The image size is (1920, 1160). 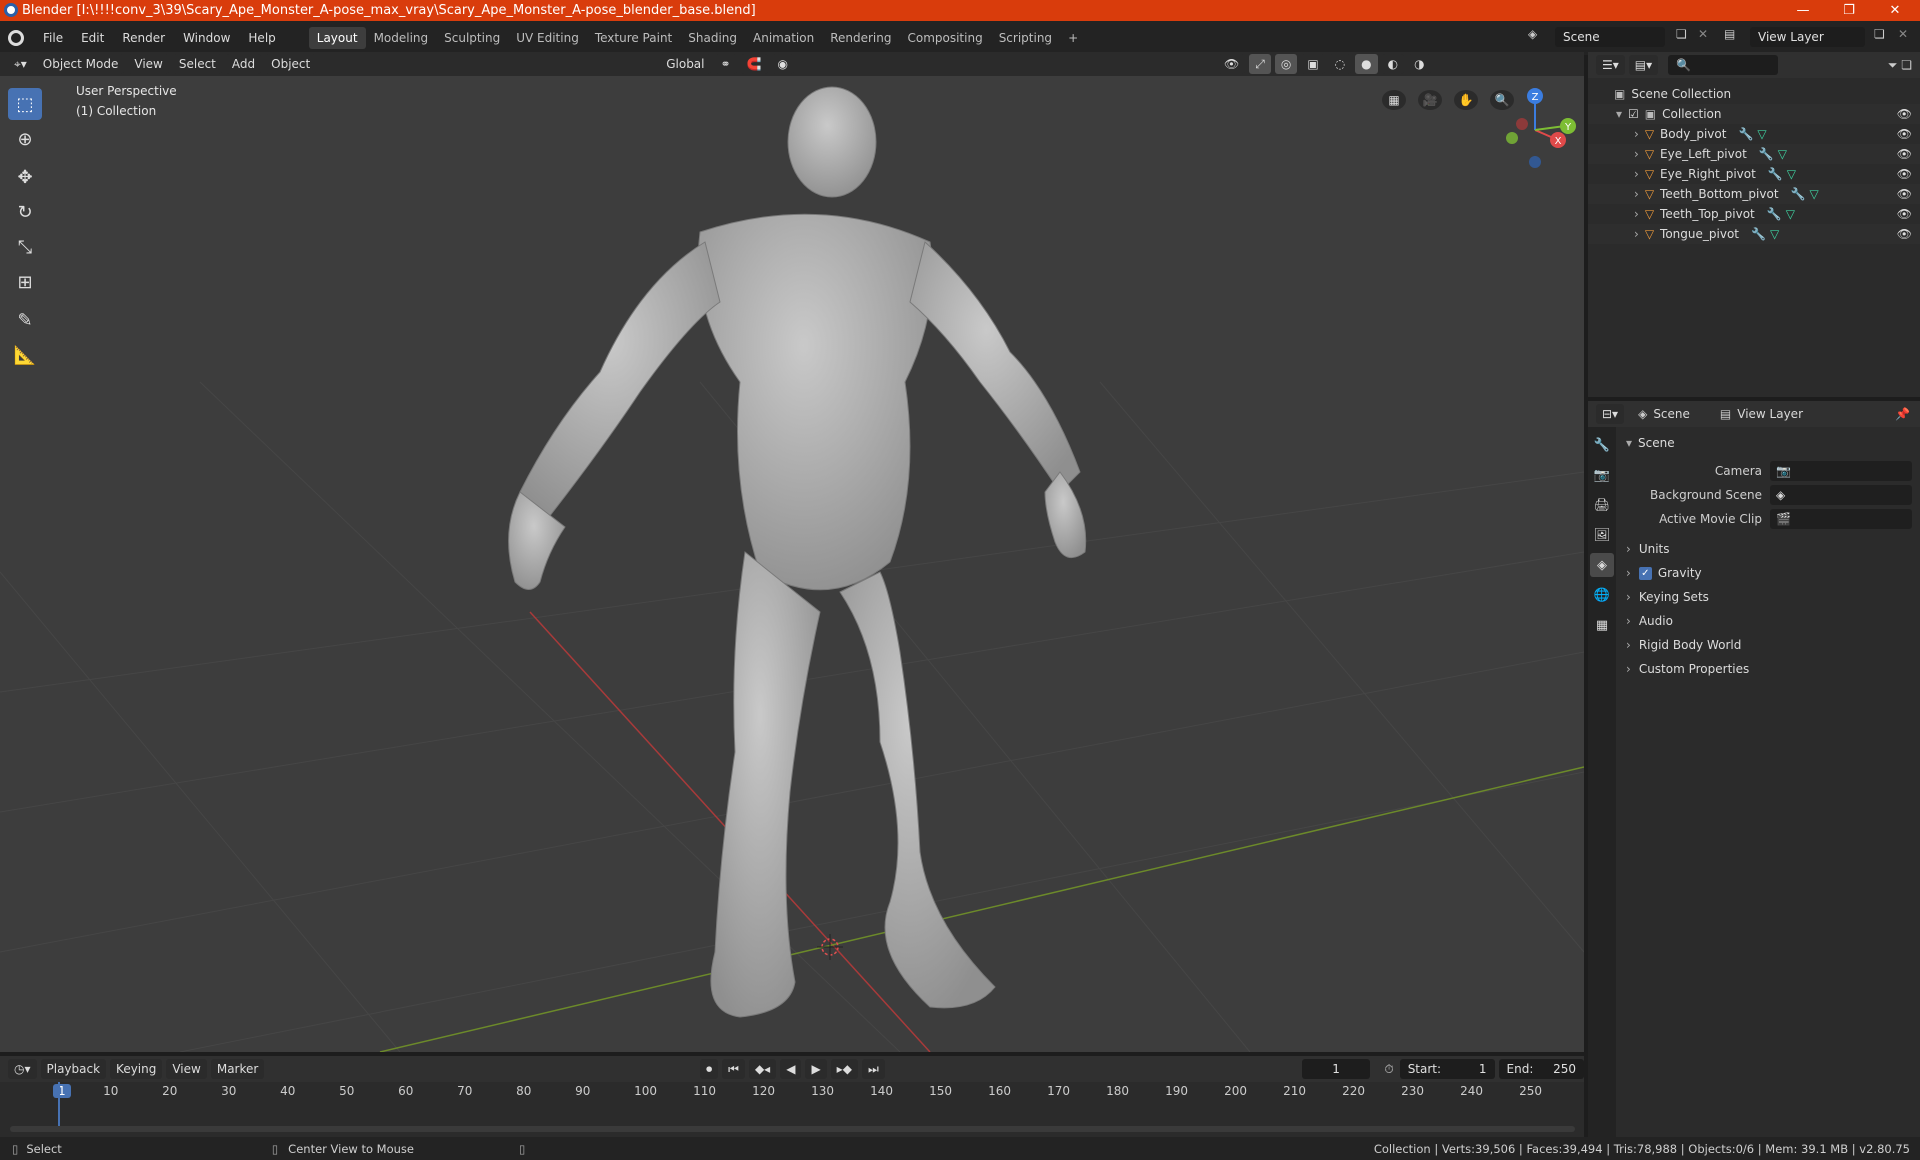 I want to click on next-keyframe-icon: ▸◆, so click(x=844, y=1069).